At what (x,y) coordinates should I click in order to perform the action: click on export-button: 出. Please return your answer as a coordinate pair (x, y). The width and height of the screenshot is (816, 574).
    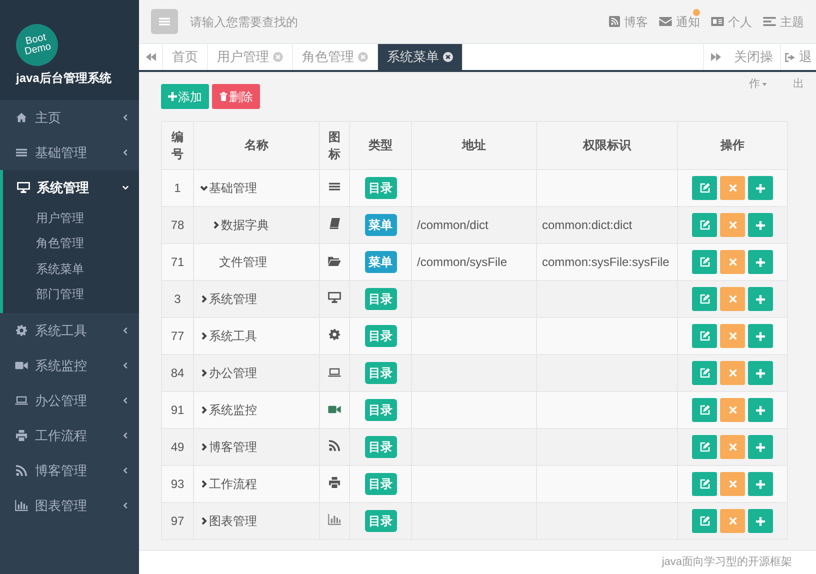
    Looking at the image, I should click on (798, 84).